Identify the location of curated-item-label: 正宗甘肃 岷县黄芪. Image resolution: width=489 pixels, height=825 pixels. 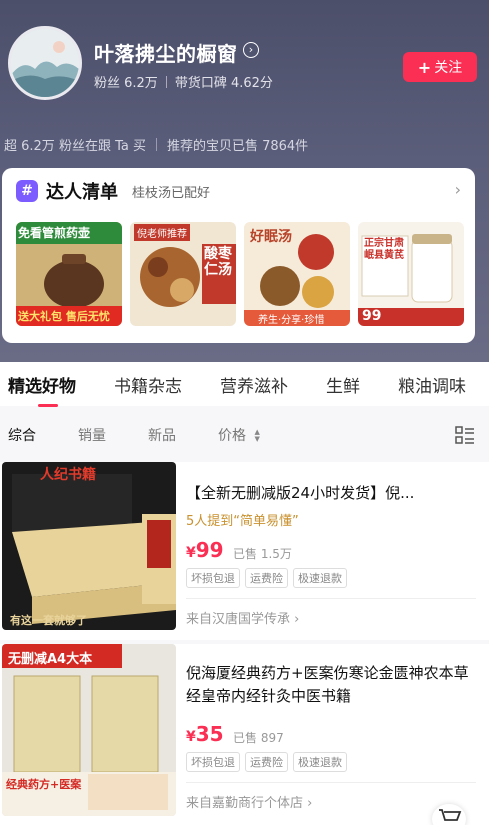
(384, 249).